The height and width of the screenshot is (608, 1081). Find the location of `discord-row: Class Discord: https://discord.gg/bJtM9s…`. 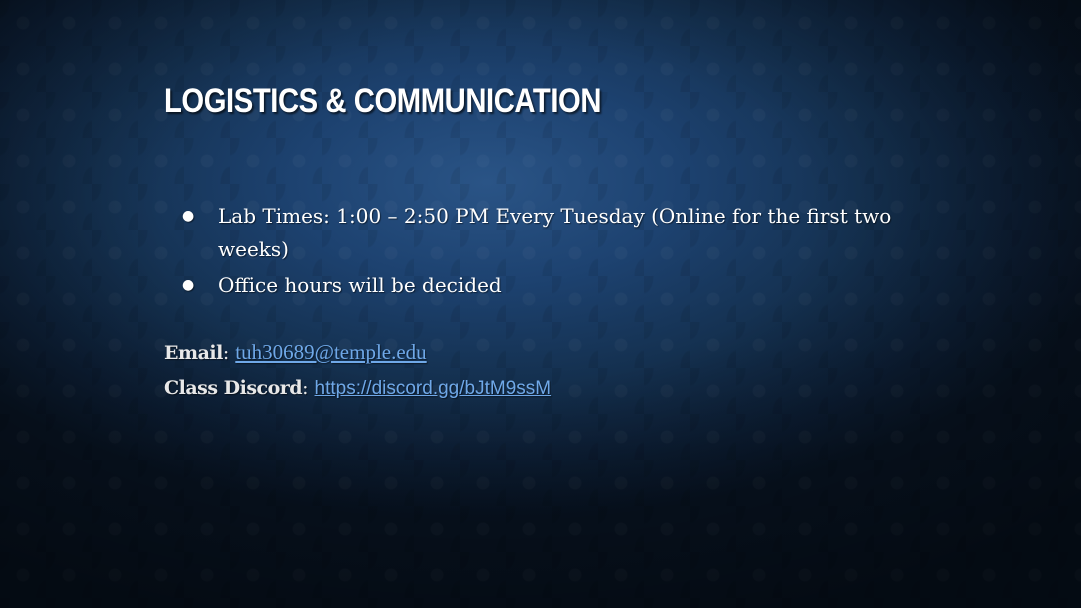

discord-row: Class Discord: https://discord.gg/bJtM9s… is located at coordinates (357, 388).